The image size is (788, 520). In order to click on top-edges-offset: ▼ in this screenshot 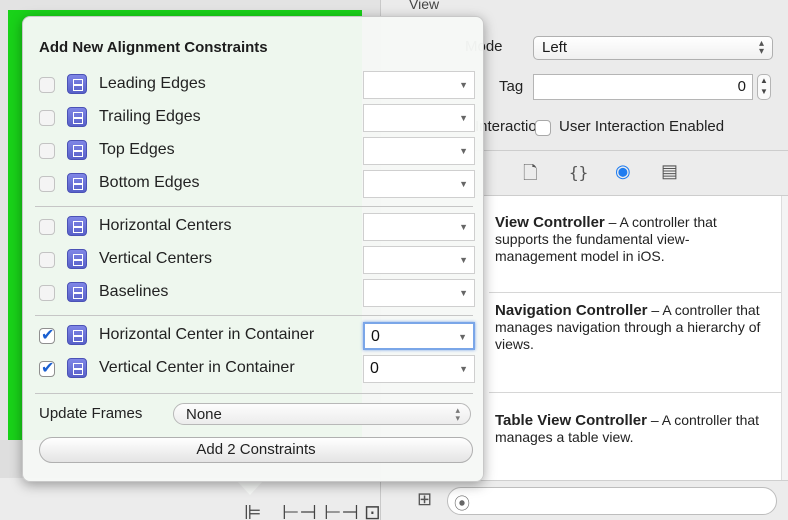, I will do `click(419, 151)`.